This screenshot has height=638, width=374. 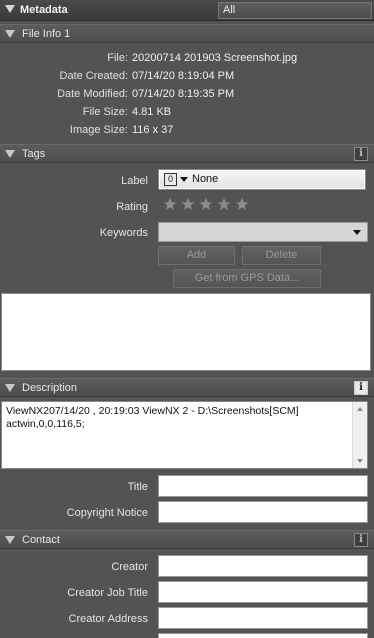 What do you see at coordinates (187, 153) in the screenshot?
I see `section-header-tags: Tags i` at bounding box center [187, 153].